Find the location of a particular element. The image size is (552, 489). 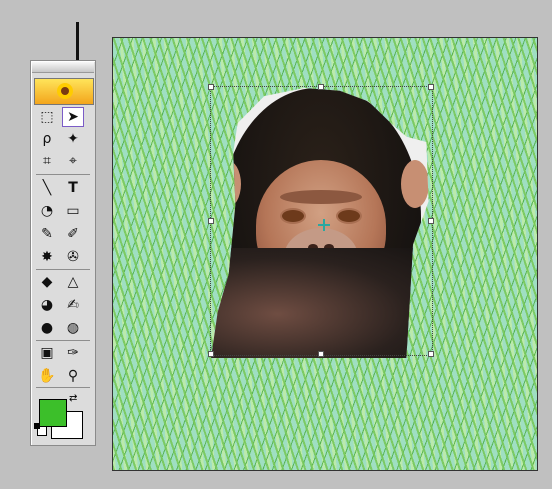

brush-tool-icon: ✎ is located at coordinates (47, 234).